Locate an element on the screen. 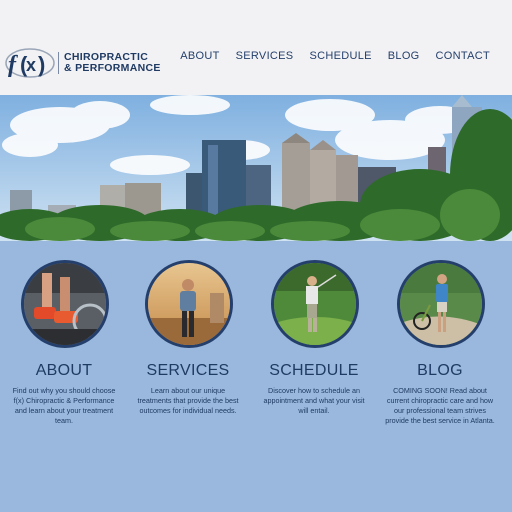 This screenshot has height=512, width=512. brand-logo: f ( x ) CHIROPRACTIC & PERFORMANCE is located at coordinates (82, 63).